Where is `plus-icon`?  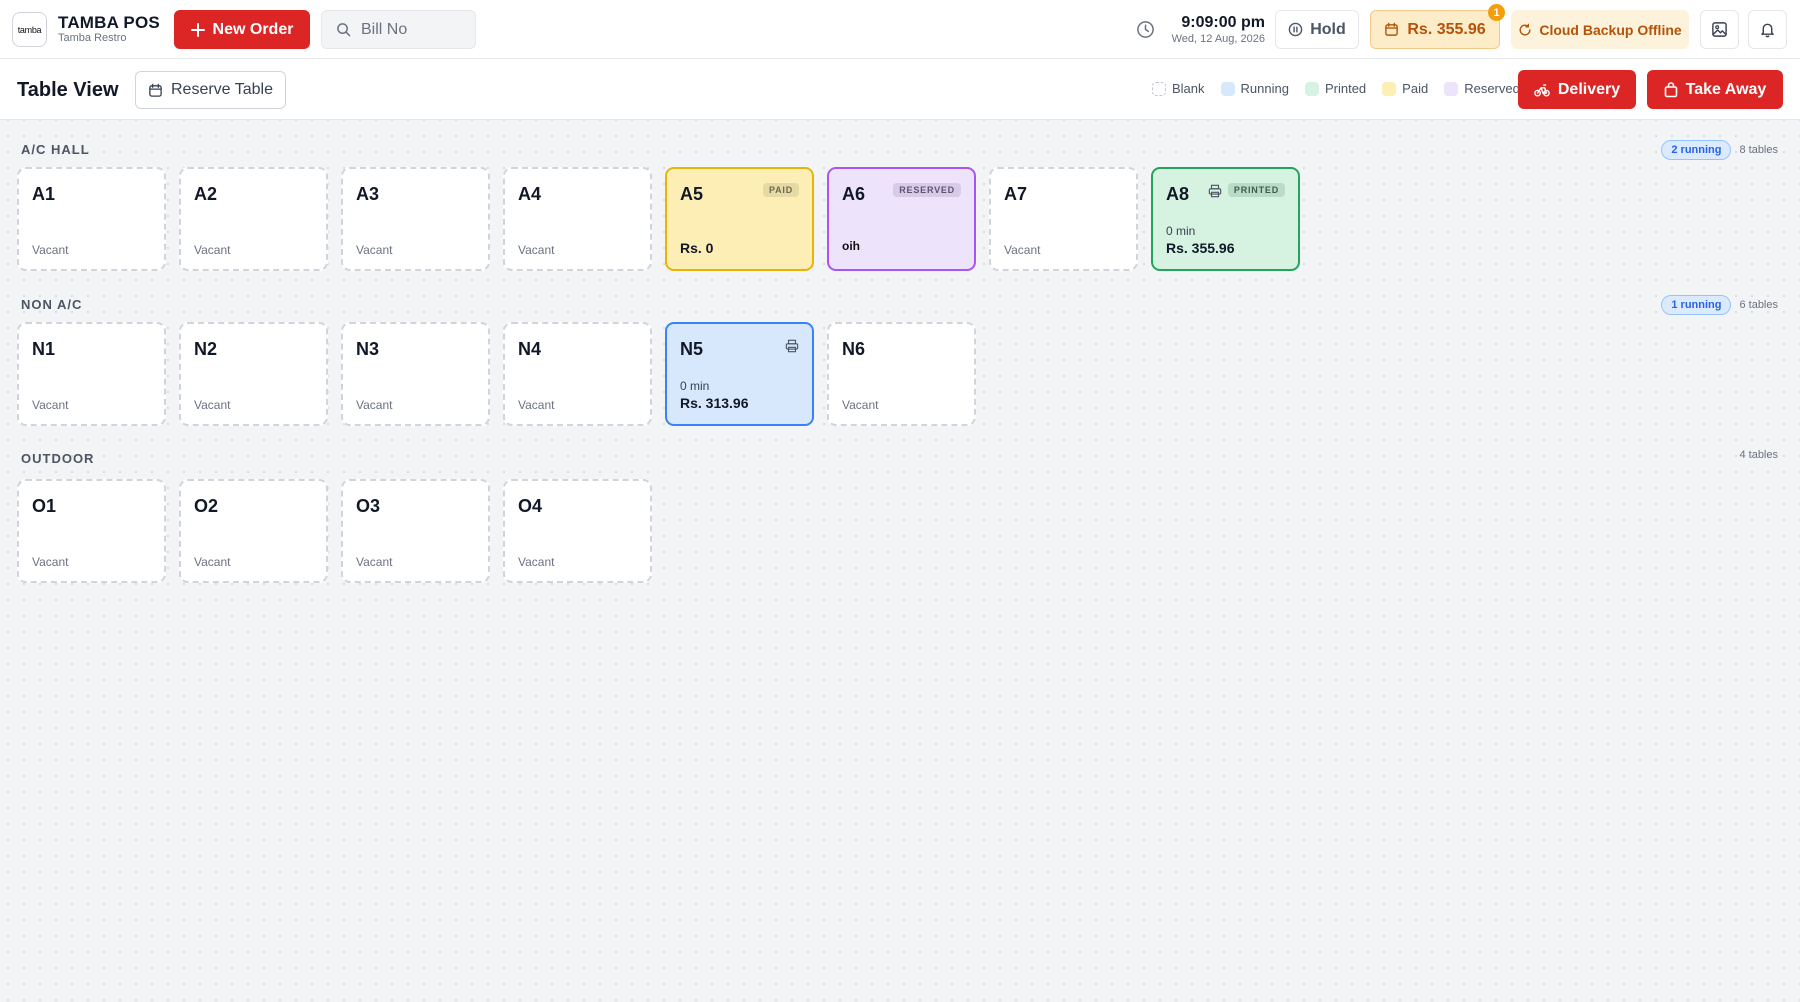
plus-icon is located at coordinates (197, 29).